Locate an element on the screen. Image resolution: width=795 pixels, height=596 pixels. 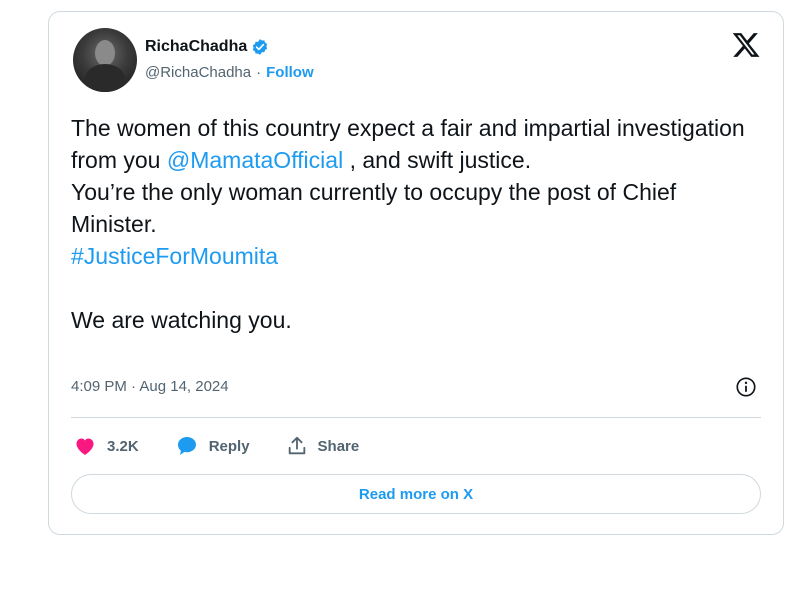
reply-label: Reply is located at coordinates (229, 446).